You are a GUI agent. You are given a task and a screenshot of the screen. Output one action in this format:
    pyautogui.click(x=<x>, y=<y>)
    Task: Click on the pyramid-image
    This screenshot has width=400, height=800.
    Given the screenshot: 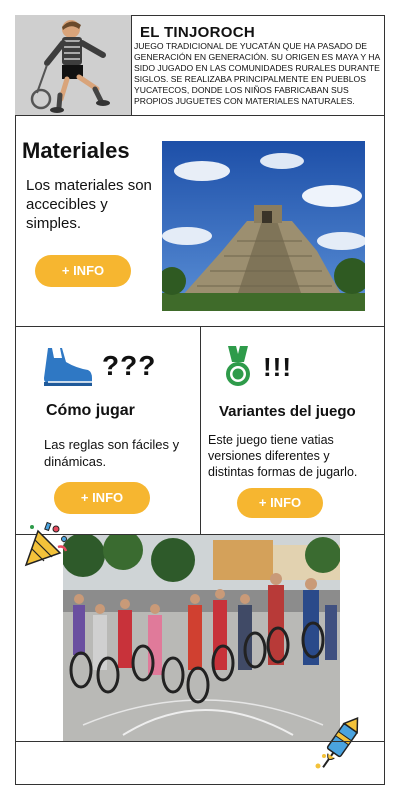 What is the action you would take?
    pyautogui.click(x=263, y=226)
    